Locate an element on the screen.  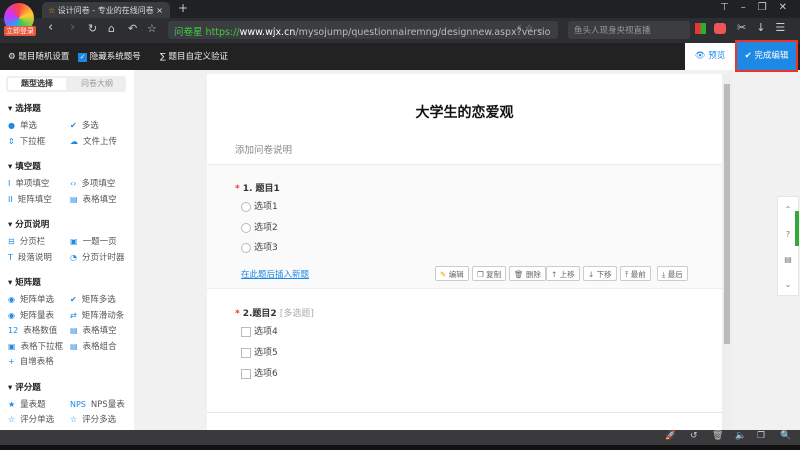
sidebar-tabs: 题型选择 问卷大纲 is located at coordinates (66, 84).